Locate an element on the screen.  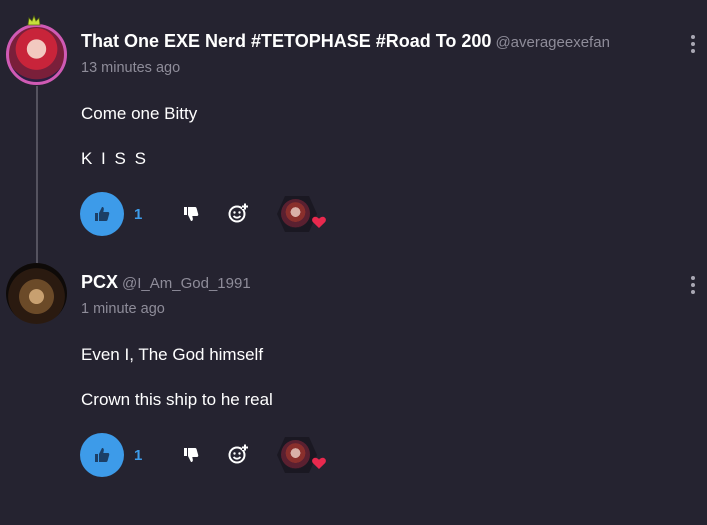
timestamp: 13 minutes ago is located at coordinates (131, 68).